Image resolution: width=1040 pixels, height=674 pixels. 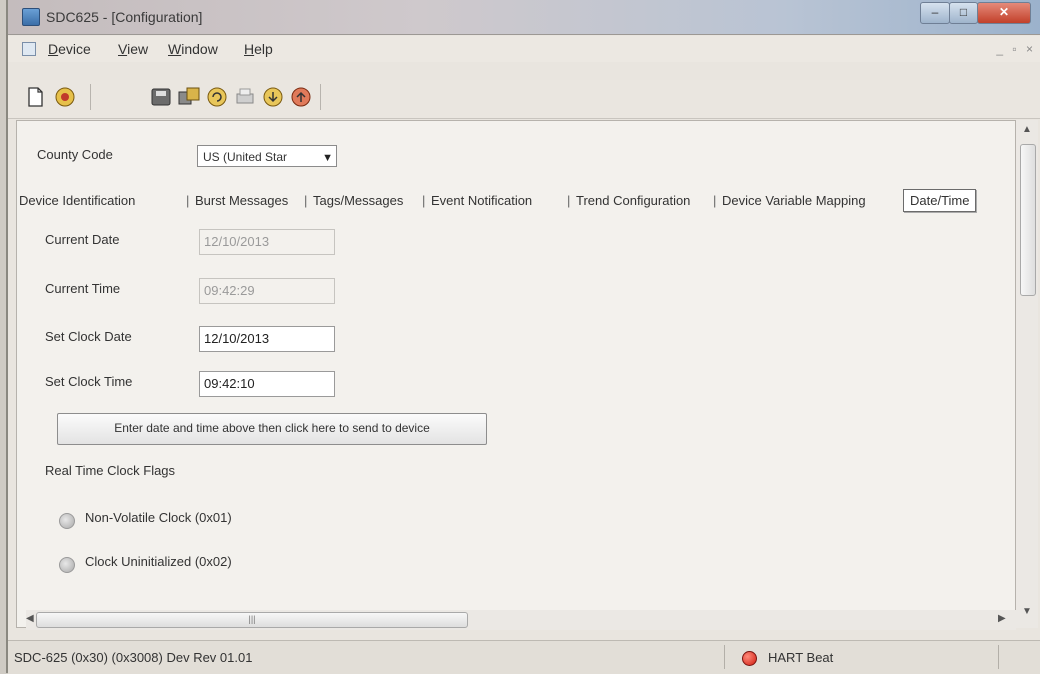 What do you see at coordinates (89, 381) in the screenshot?
I see `set-clock-time-label: Set Clock Time` at bounding box center [89, 381].